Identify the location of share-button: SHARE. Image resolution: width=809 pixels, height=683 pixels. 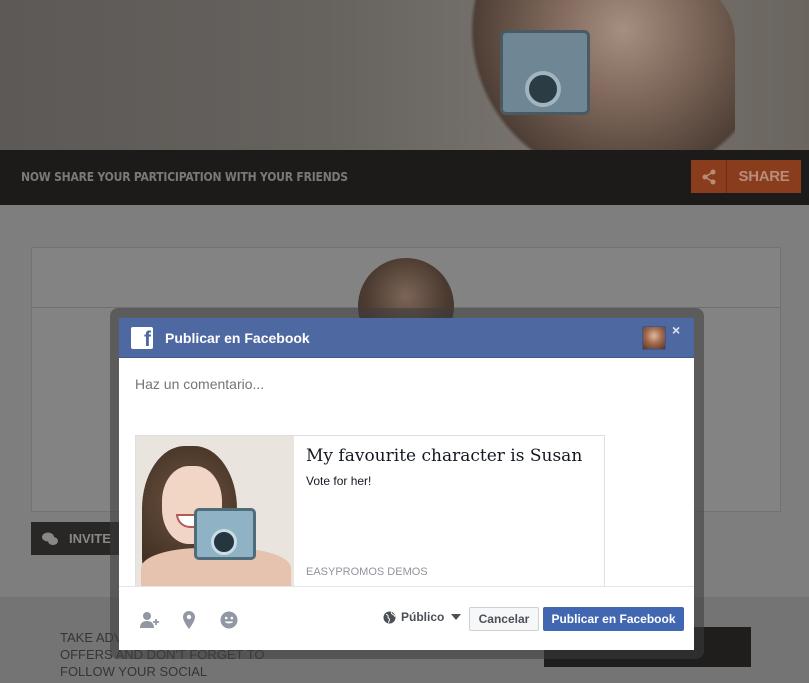
(746, 176).